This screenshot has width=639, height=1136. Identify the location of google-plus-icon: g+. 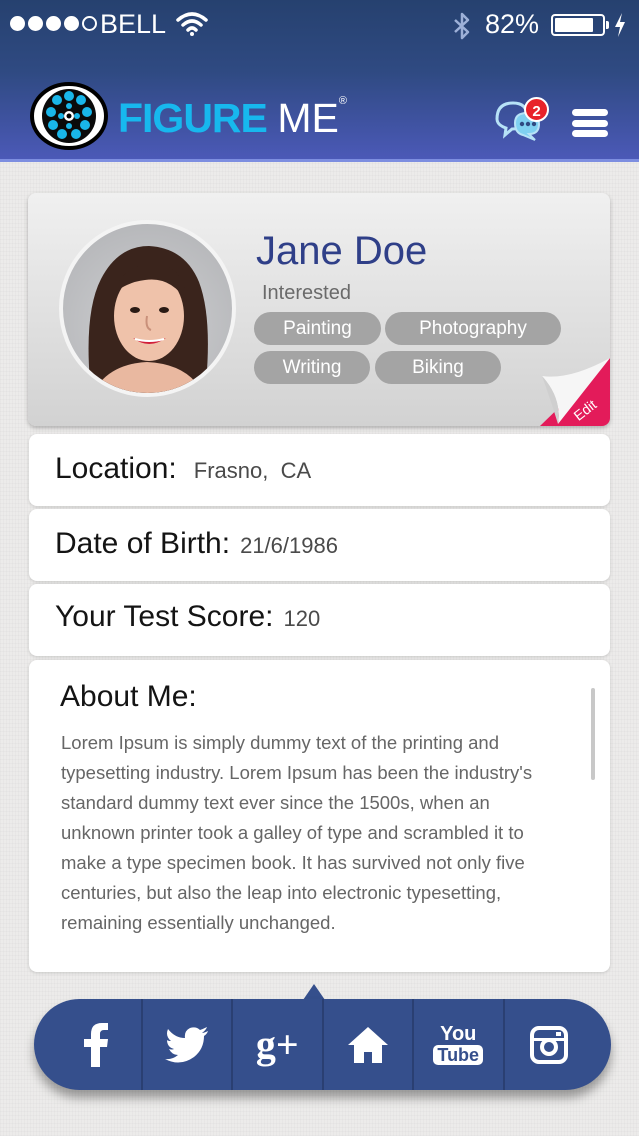
(277, 1044).